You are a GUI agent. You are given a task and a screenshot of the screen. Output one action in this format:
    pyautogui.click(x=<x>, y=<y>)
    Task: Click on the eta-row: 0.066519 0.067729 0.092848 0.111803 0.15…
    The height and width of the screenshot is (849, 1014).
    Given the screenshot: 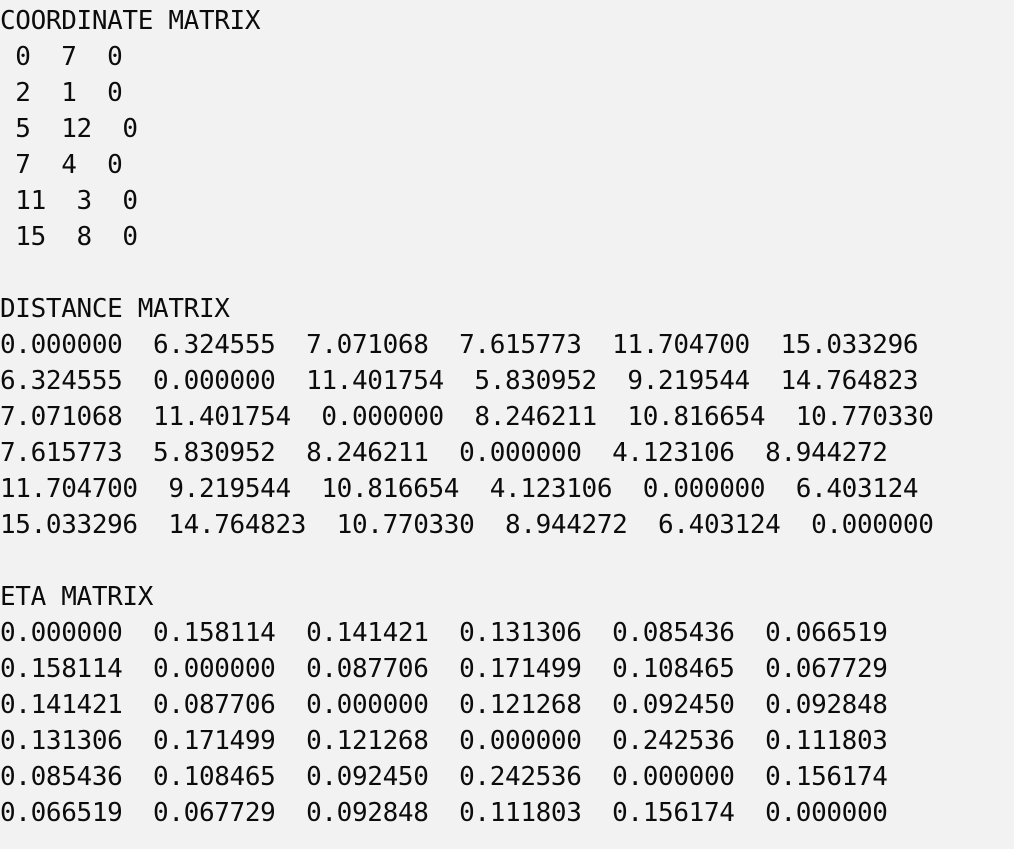 What is the action you would take?
    pyautogui.click(x=444, y=813)
    